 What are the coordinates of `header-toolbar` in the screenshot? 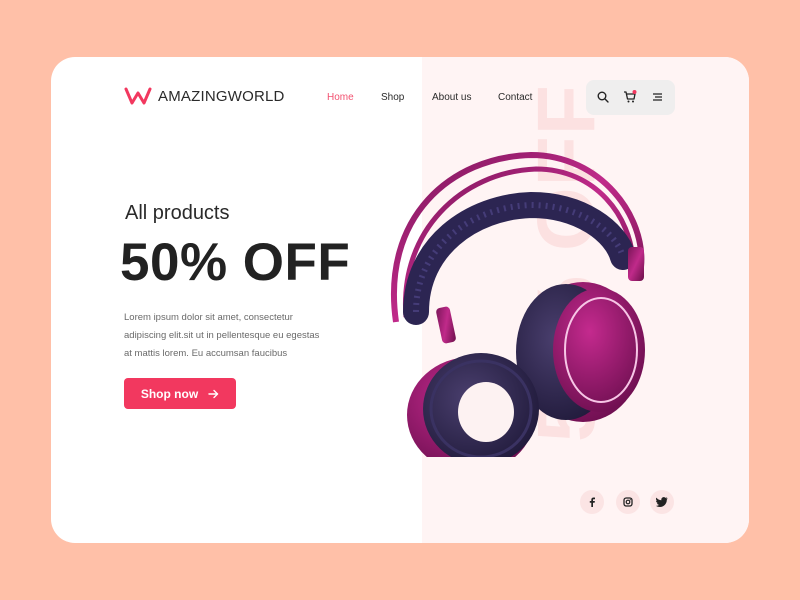 It's located at (630, 97).